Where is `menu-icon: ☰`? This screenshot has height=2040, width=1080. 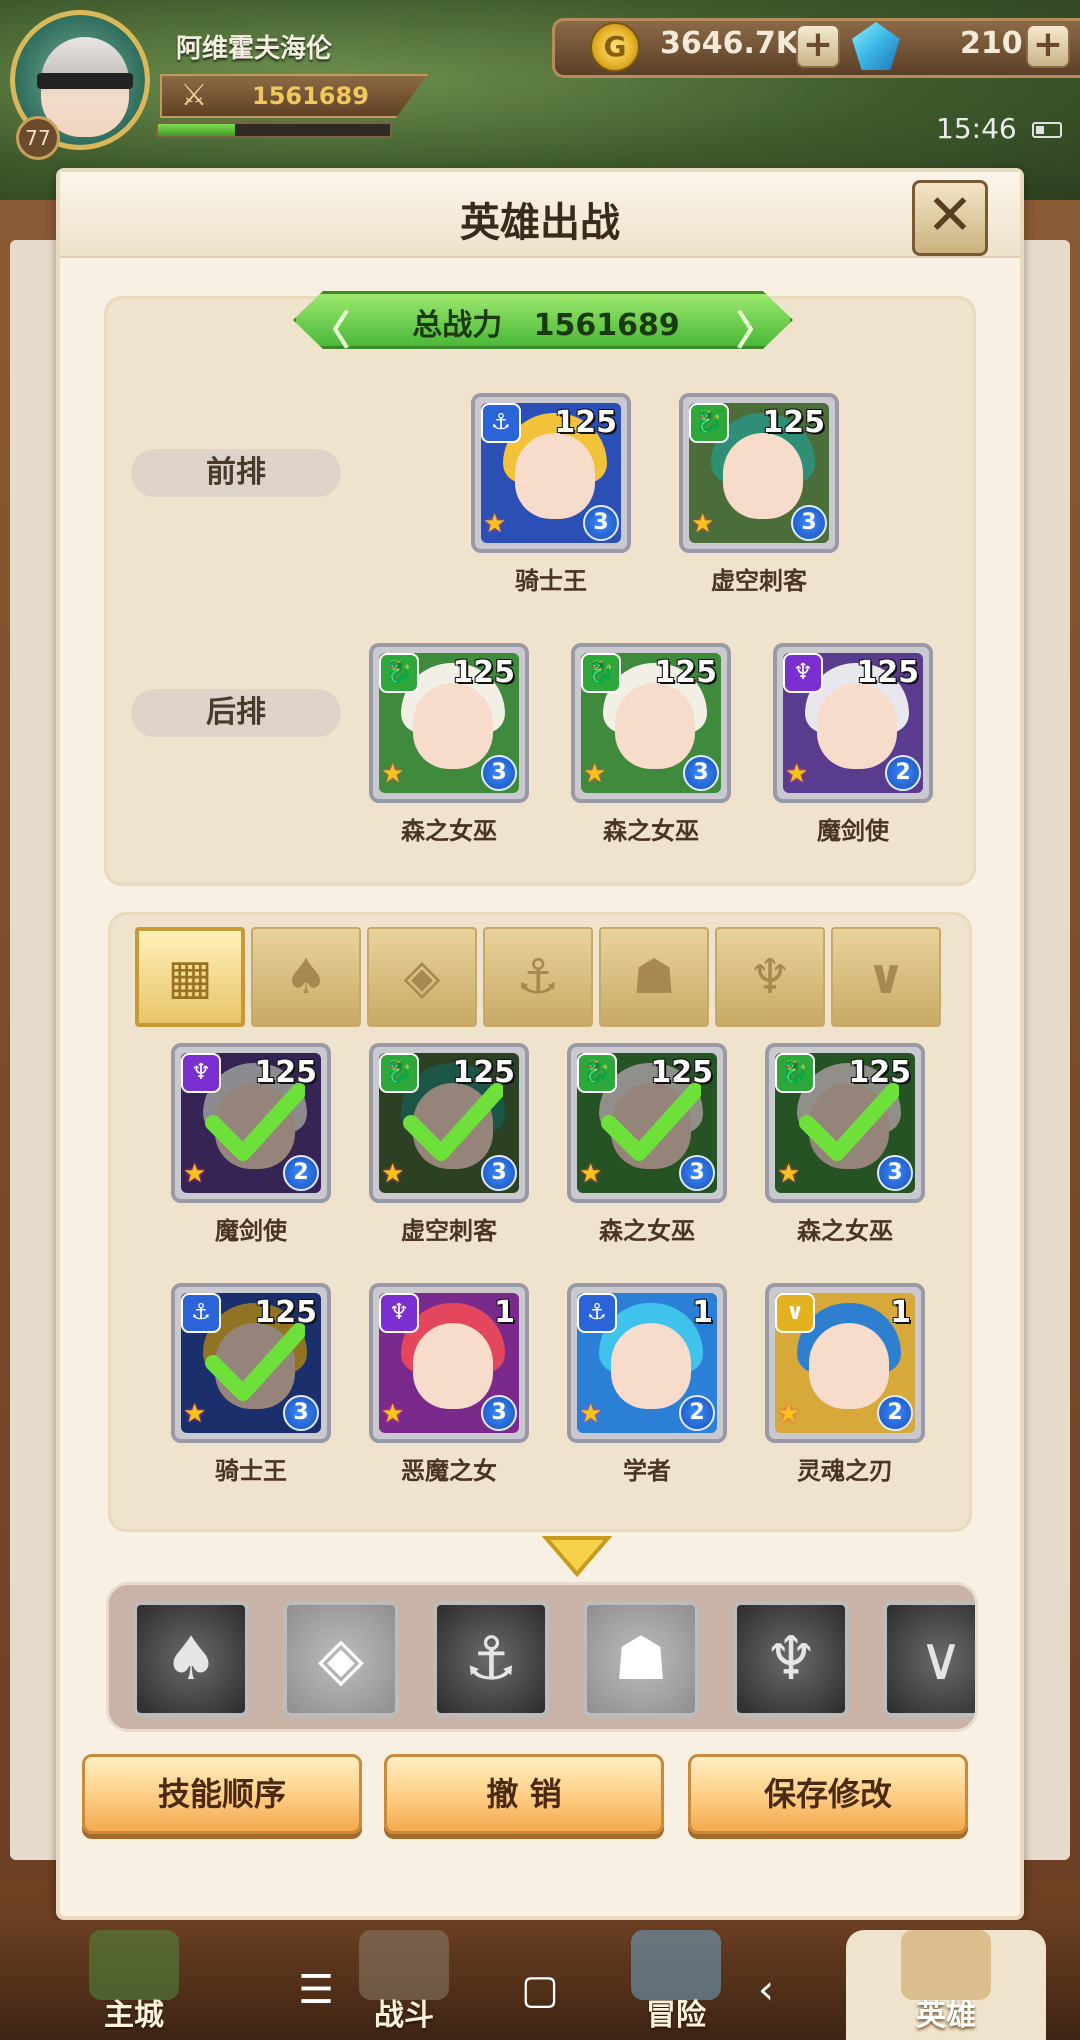
menu-icon: ☰ is located at coordinates (316, 1990).